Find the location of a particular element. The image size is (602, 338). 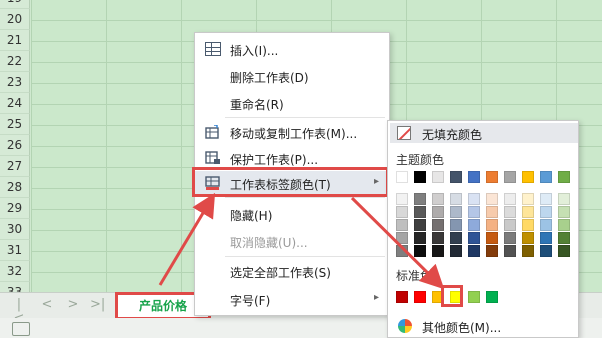

insert-table-icon is located at coordinates (213, 49).